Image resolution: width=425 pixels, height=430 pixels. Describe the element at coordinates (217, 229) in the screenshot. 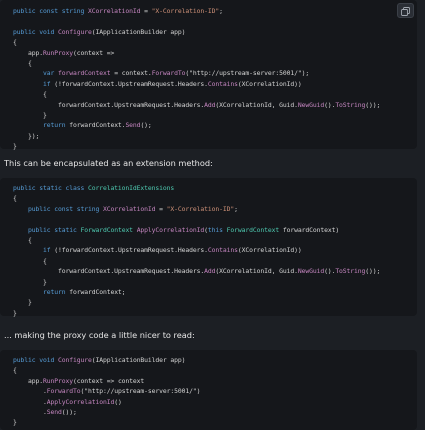

I see `code-token: this` at that location.